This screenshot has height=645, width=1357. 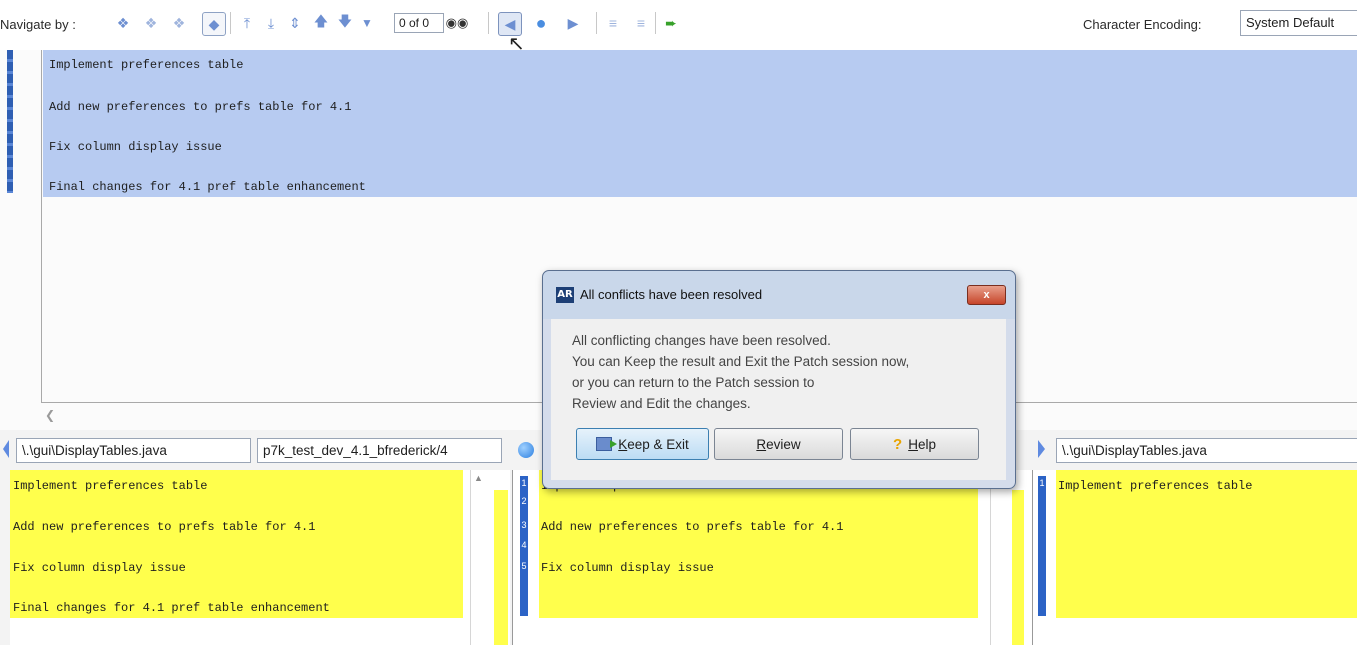 I want to click on right-file-field: \.\gui\DisplayTables.java, so click(x=1206, y=450).